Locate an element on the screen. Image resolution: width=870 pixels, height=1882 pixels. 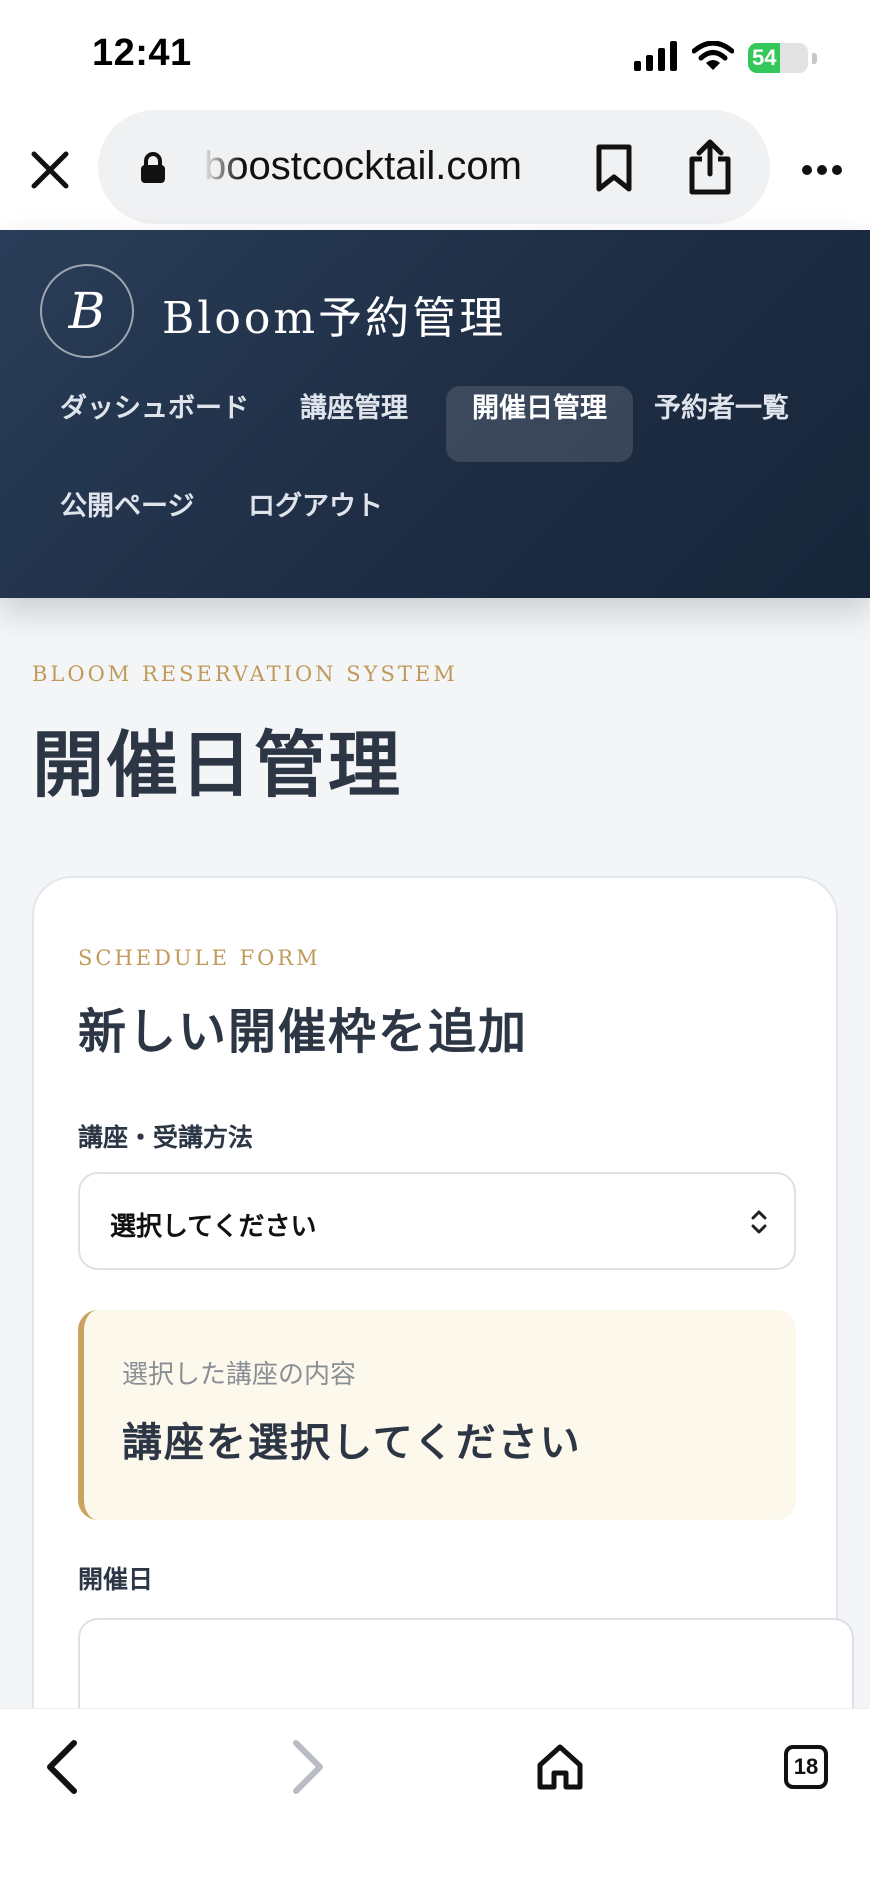
page-title: 開催日管理 is located at coordinates (217, 764).